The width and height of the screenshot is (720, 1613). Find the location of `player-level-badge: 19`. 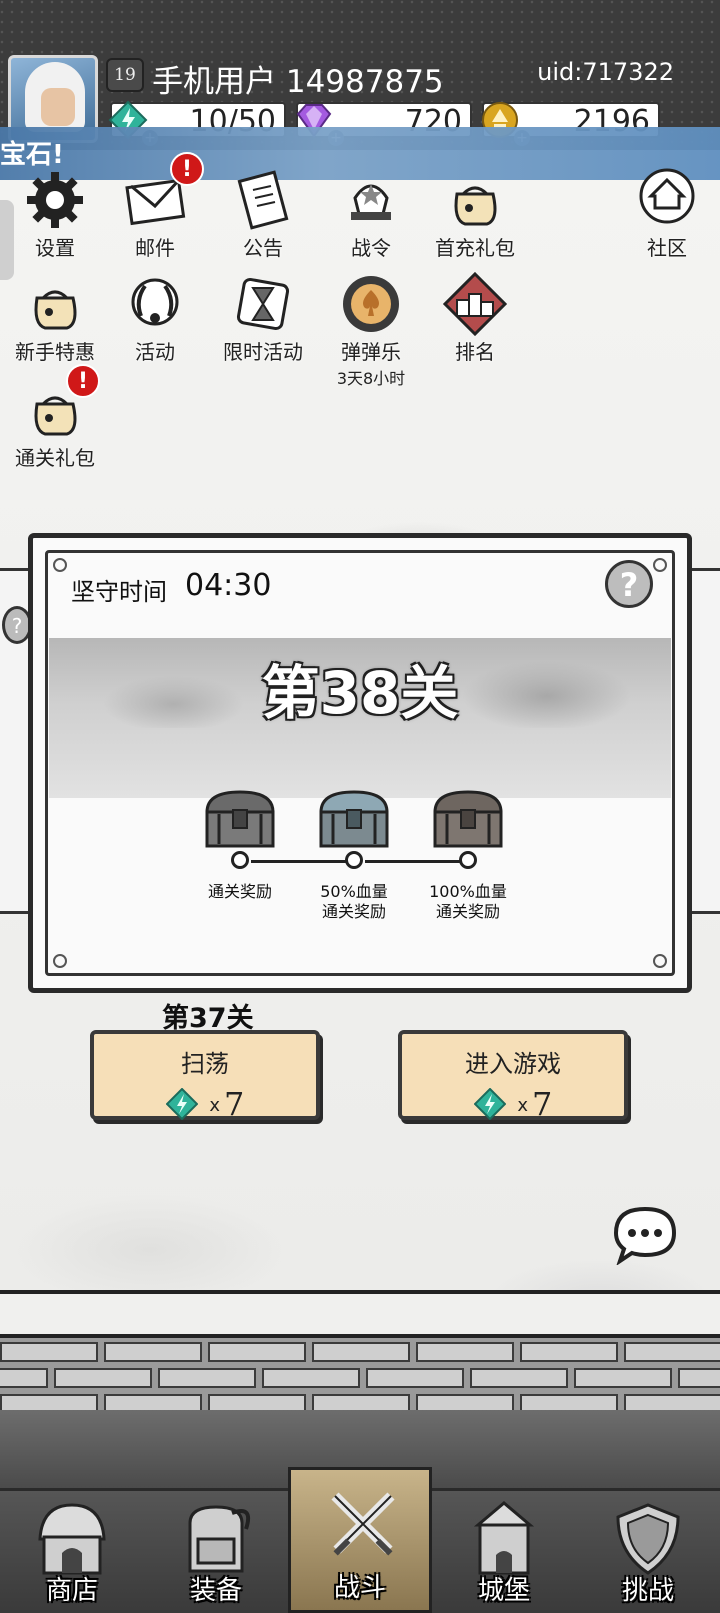

player-level-badge: 19 is located at coordinates (125, 75).